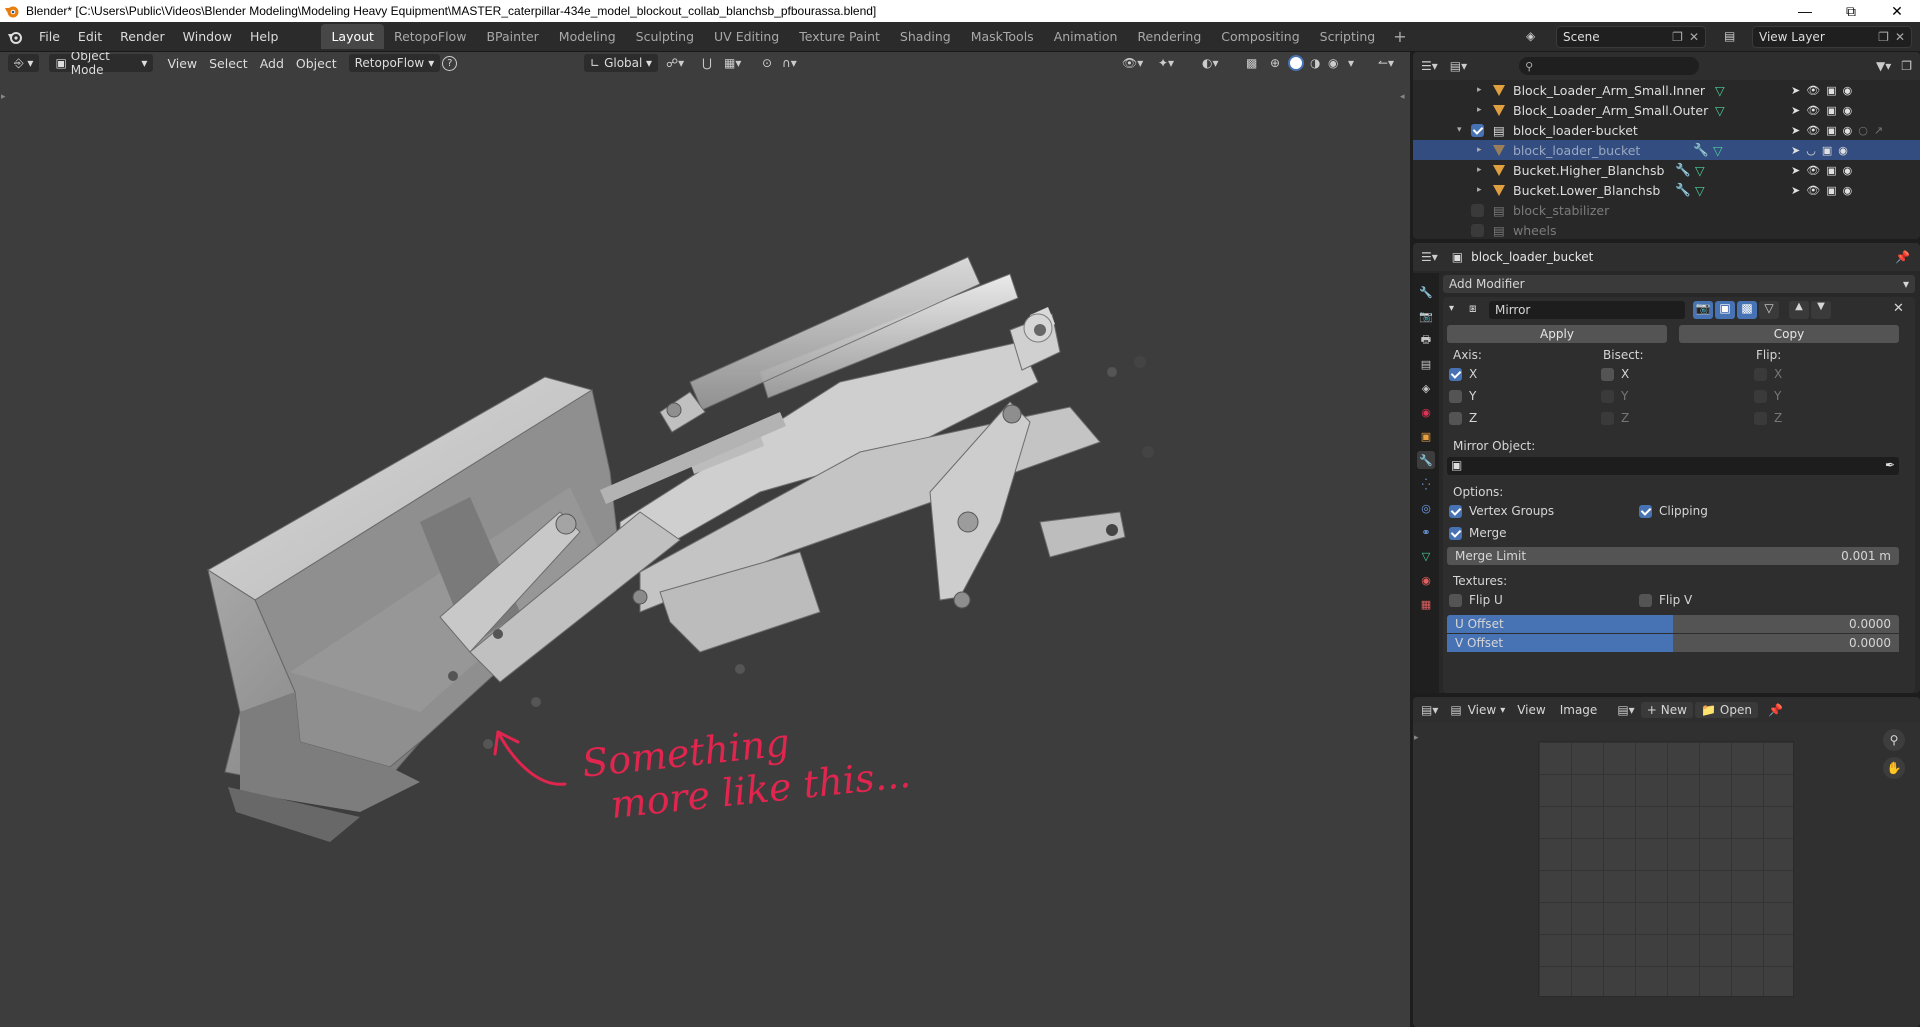 The width and height of the screenshot is (1920, 1027). I want to click on move-up-icon: ▲, so click(1799, 310).